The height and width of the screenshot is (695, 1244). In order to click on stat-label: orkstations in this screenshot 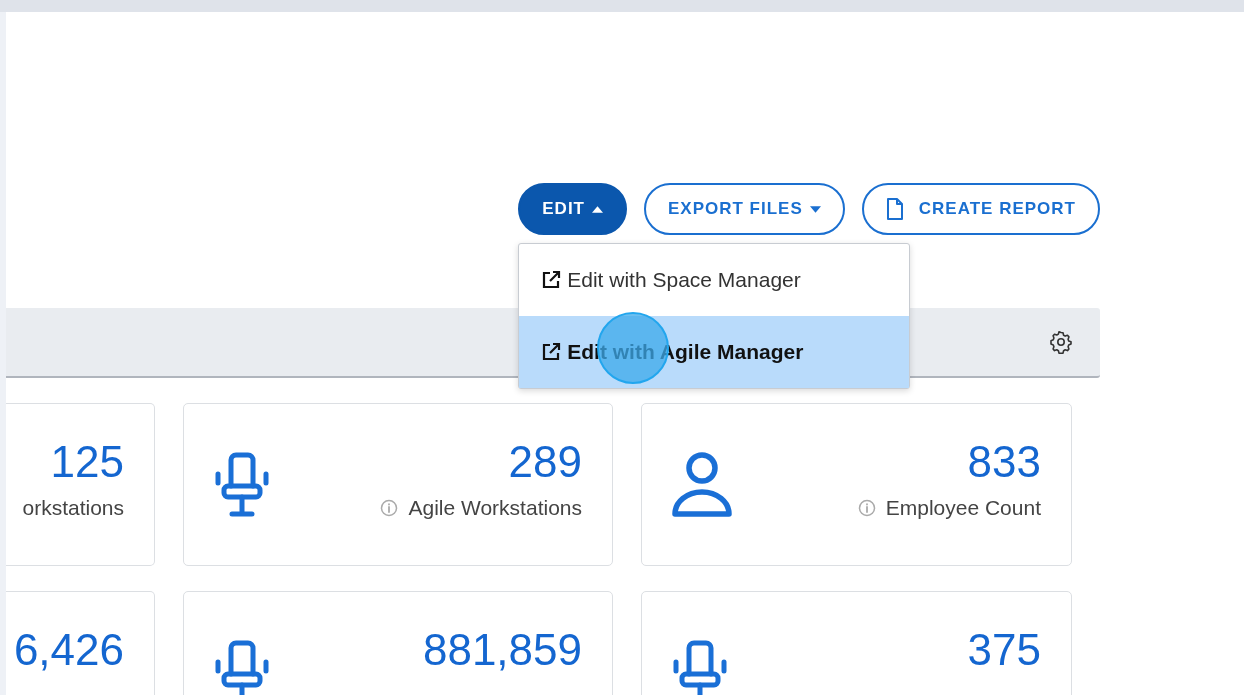, I will do `click(73, 508)`.